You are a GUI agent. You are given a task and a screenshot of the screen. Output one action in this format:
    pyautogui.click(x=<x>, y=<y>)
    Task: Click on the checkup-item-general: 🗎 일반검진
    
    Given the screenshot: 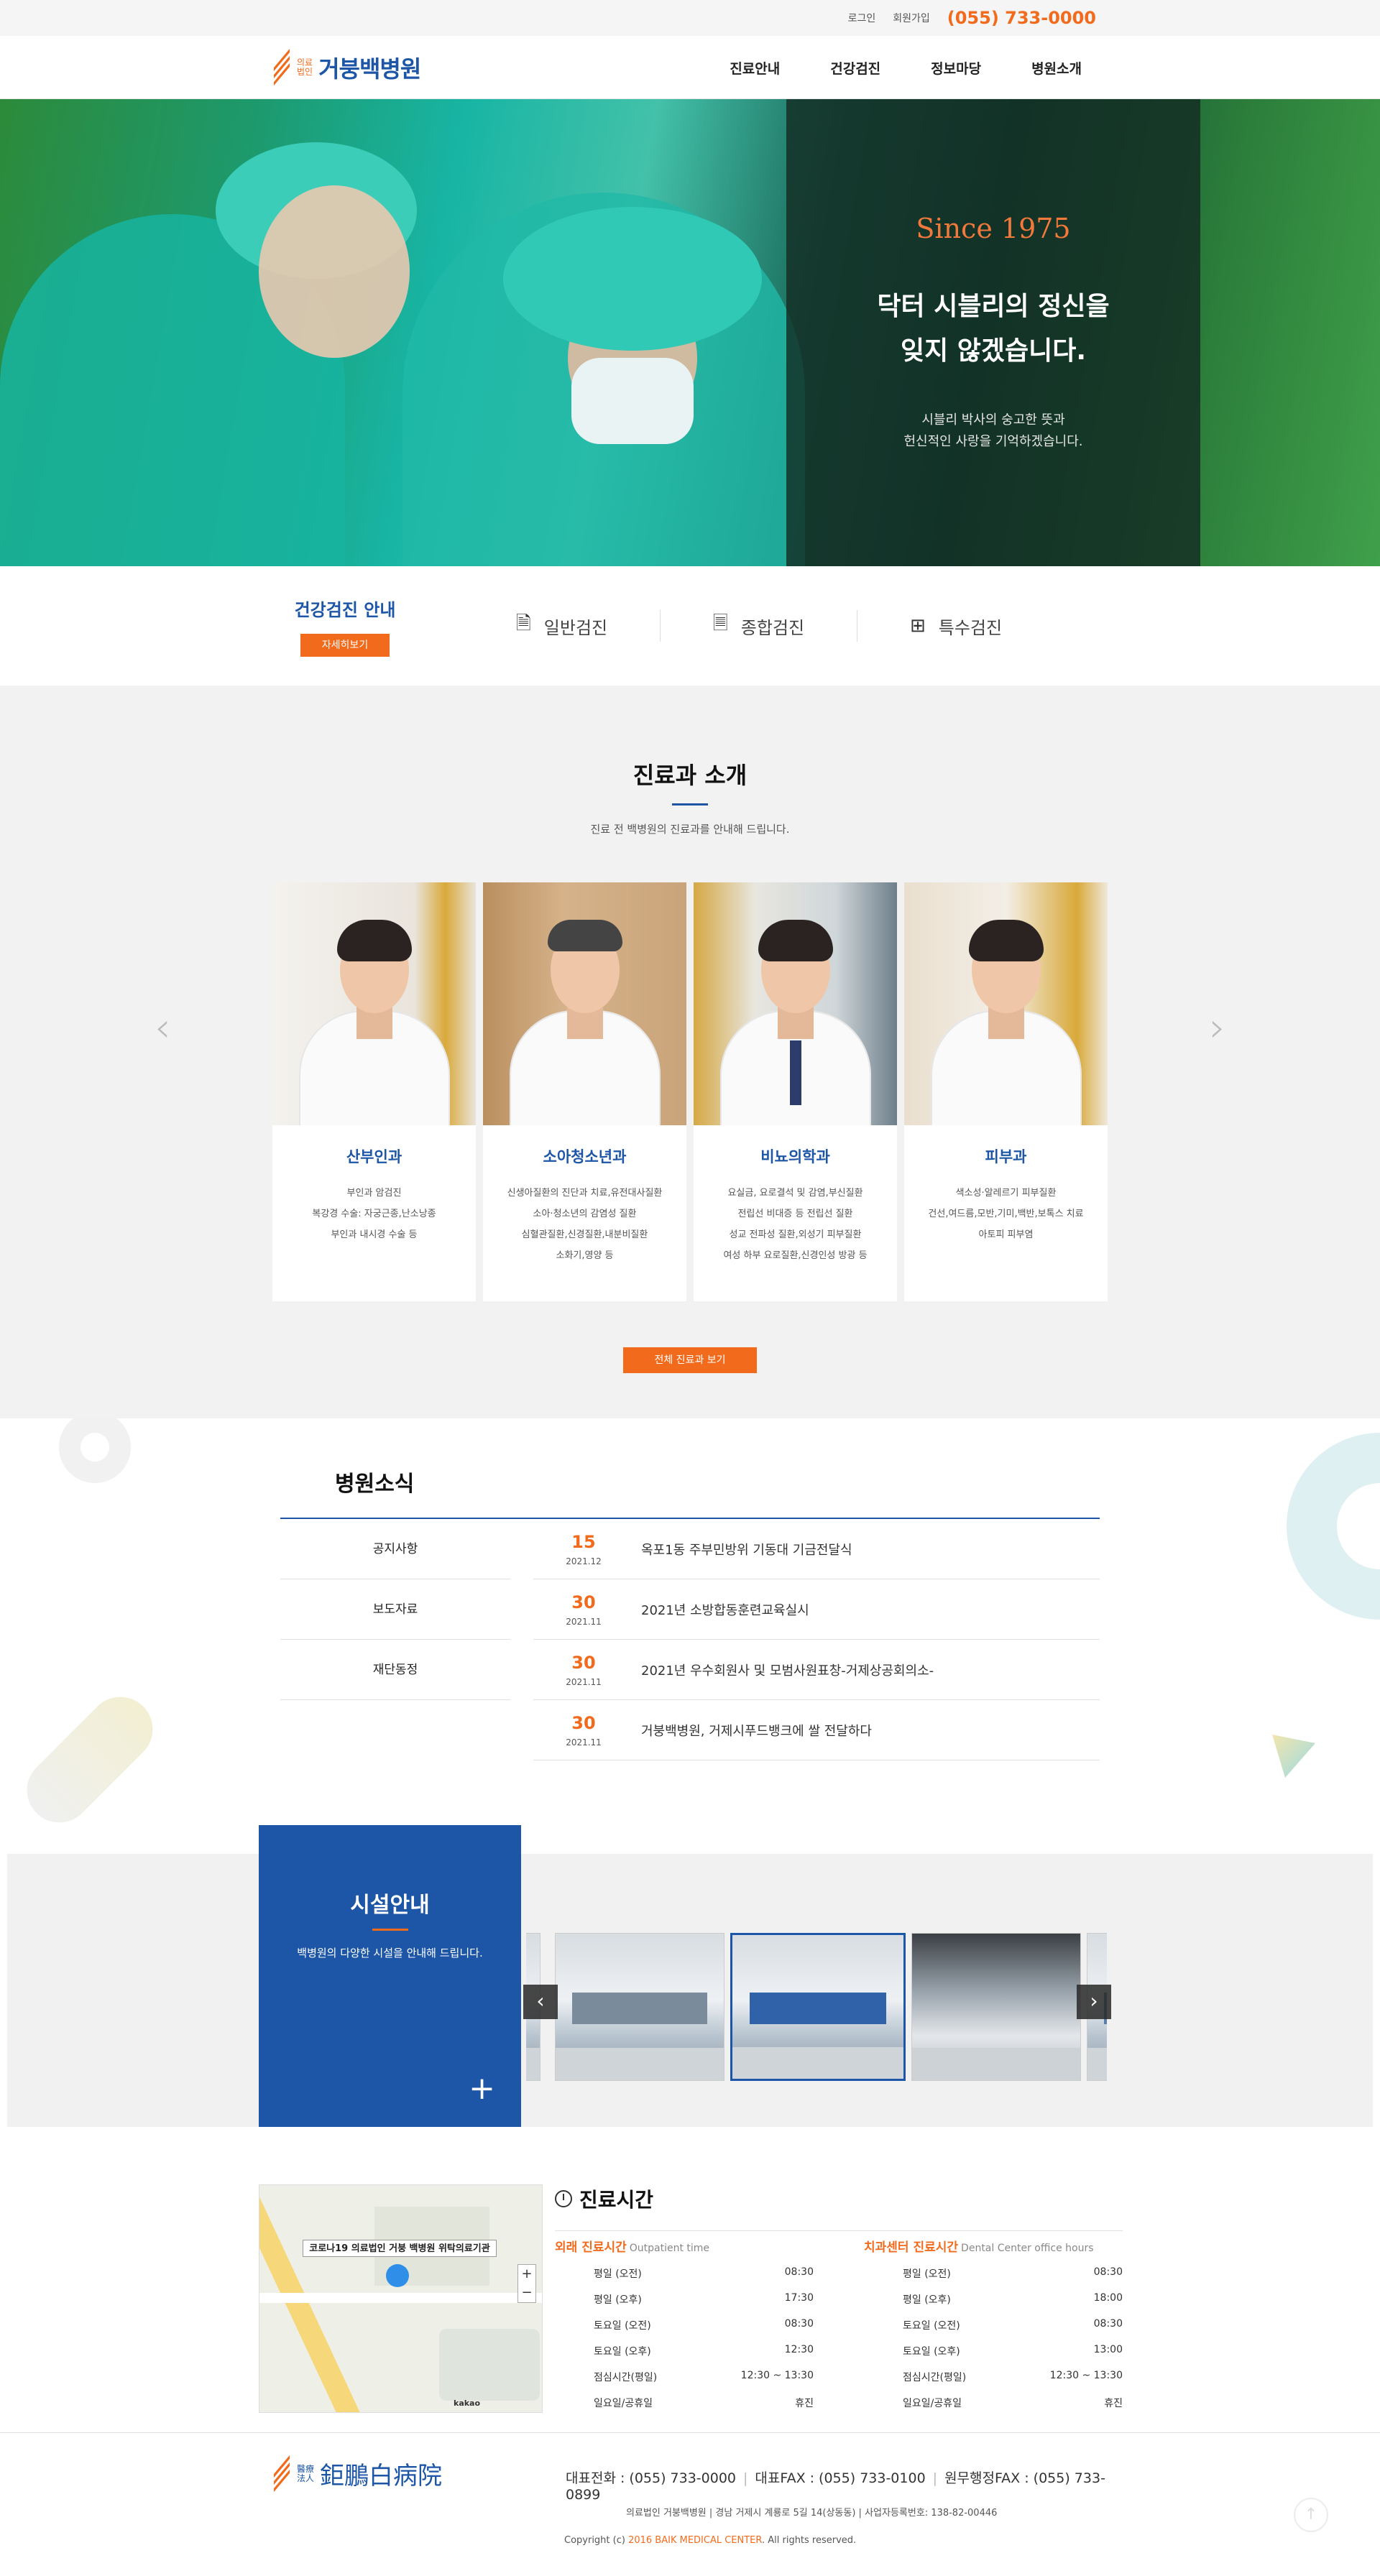 What is the action you would take?
    pyautogui.click(x=562, y=626)
    